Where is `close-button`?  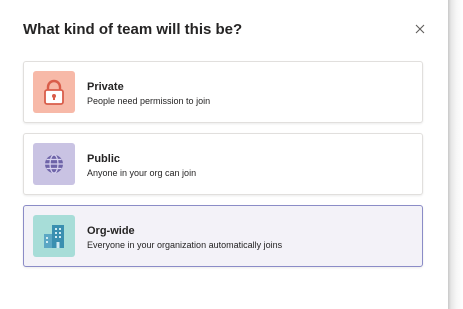 close-button is located at coordinates (420, 29).